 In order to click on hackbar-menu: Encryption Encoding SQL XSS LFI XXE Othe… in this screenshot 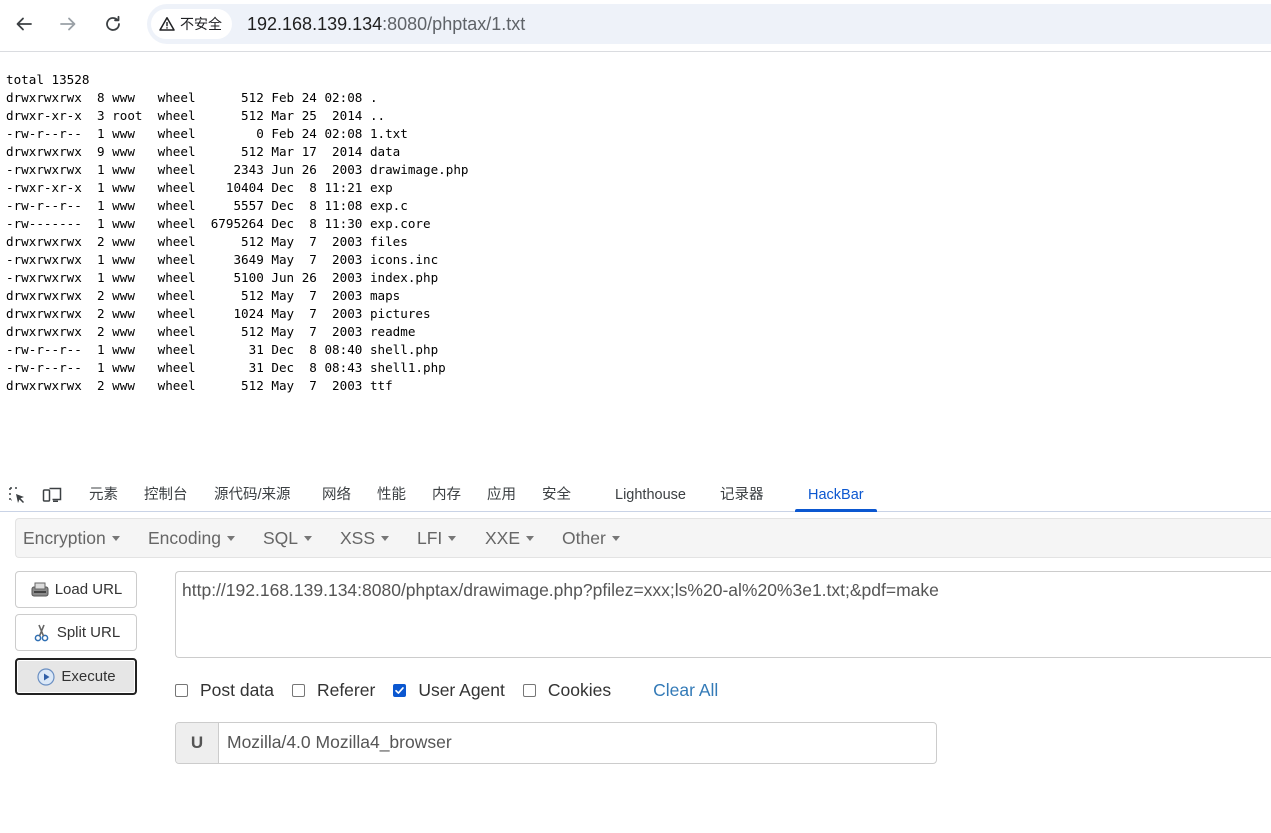, I will do `click(643, 538)`.